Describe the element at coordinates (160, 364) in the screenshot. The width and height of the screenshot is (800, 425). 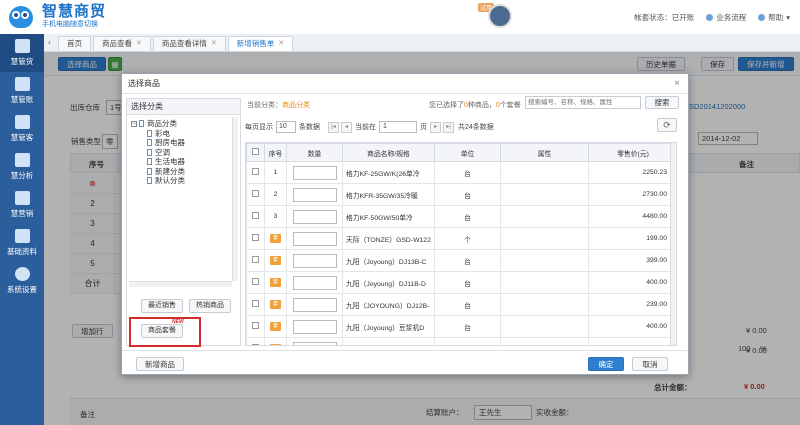
I see `new-goods-button: 新增商品` at that location.